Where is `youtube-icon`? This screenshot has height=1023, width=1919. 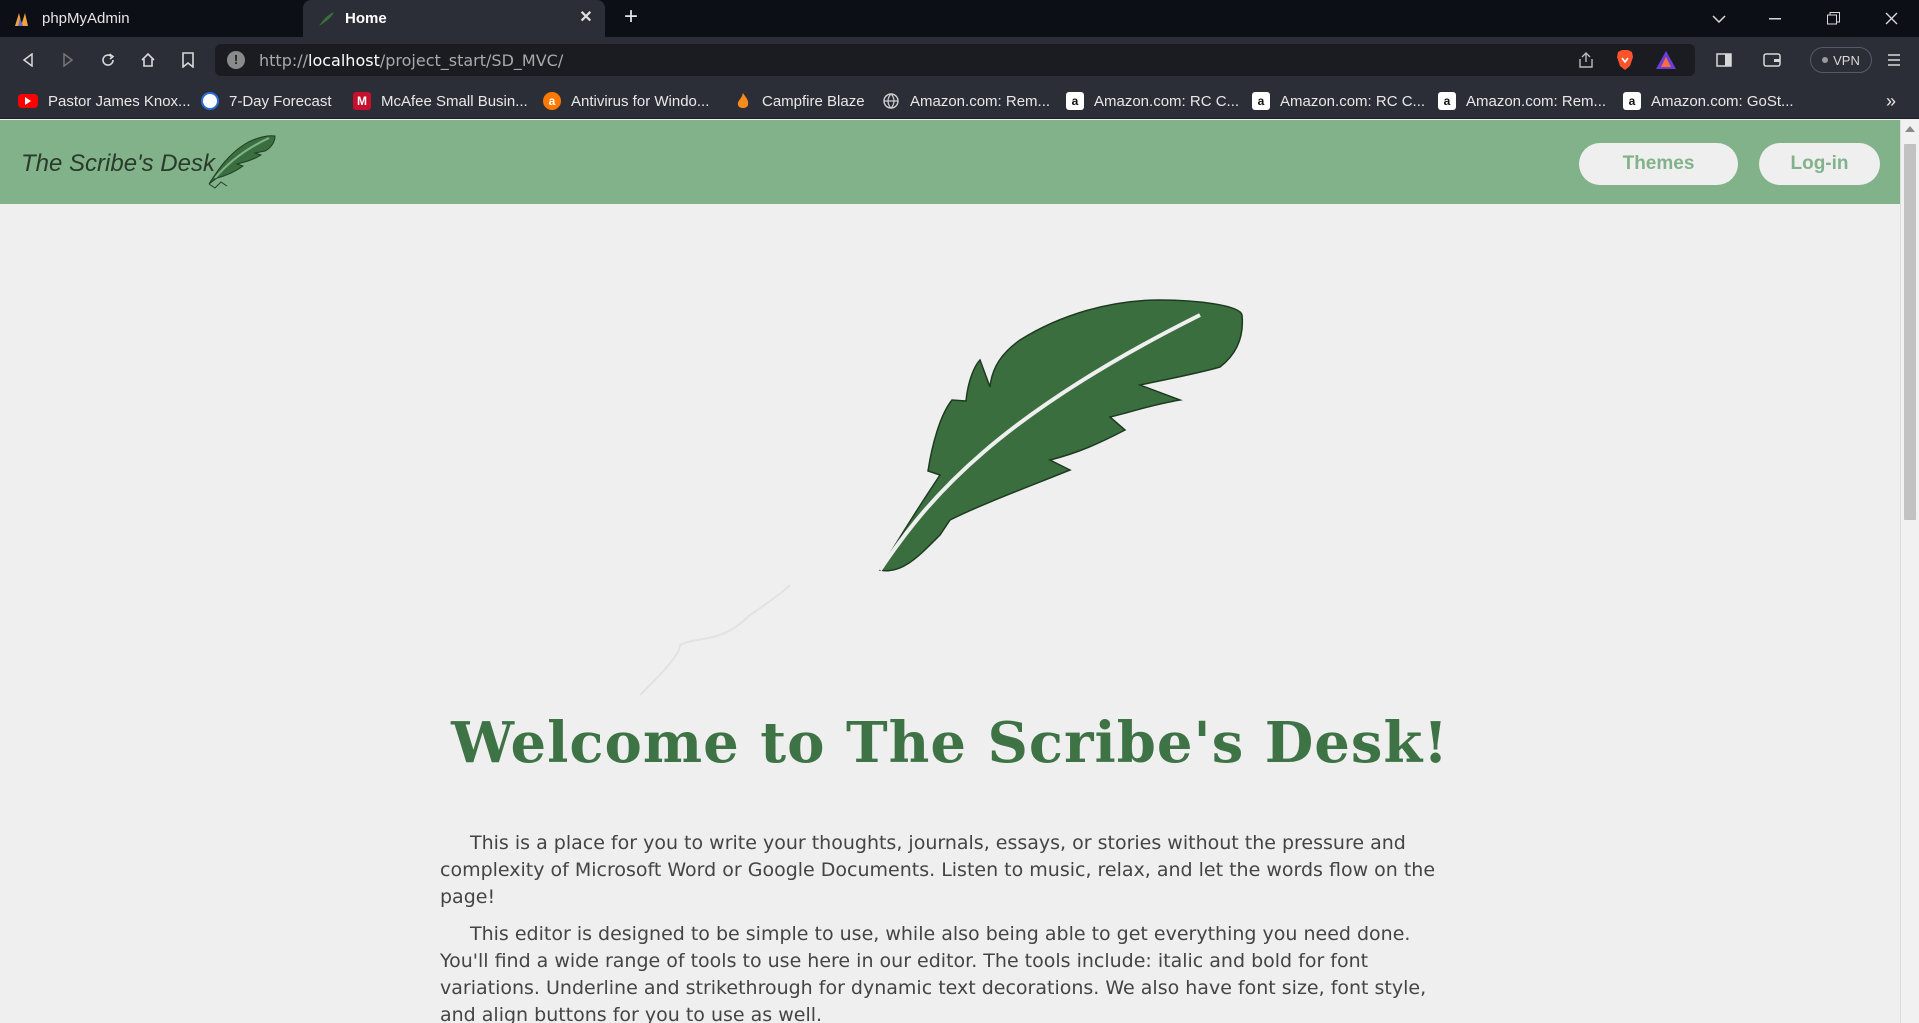 youtube-icon is located at coordinates (28, 101).